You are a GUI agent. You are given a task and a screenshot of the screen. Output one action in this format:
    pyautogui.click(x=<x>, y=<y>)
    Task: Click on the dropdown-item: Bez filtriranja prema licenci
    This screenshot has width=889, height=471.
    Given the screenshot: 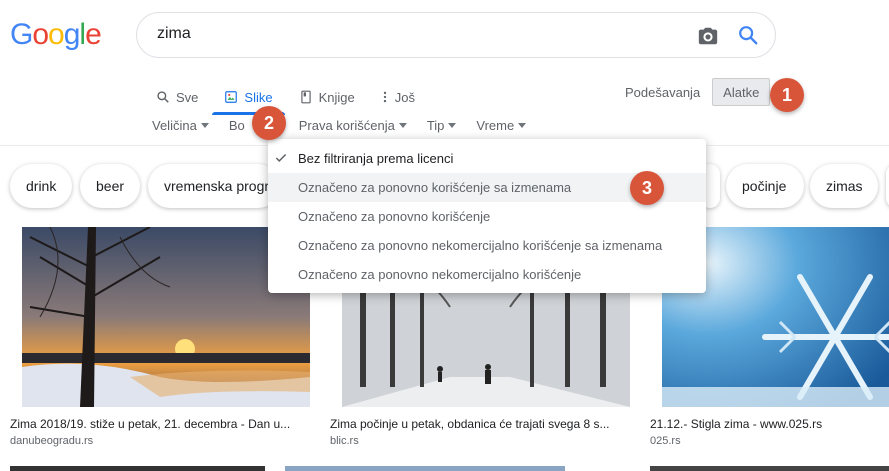 What is the action you would take?
    pyautogui.click(x=487, y=158)
    